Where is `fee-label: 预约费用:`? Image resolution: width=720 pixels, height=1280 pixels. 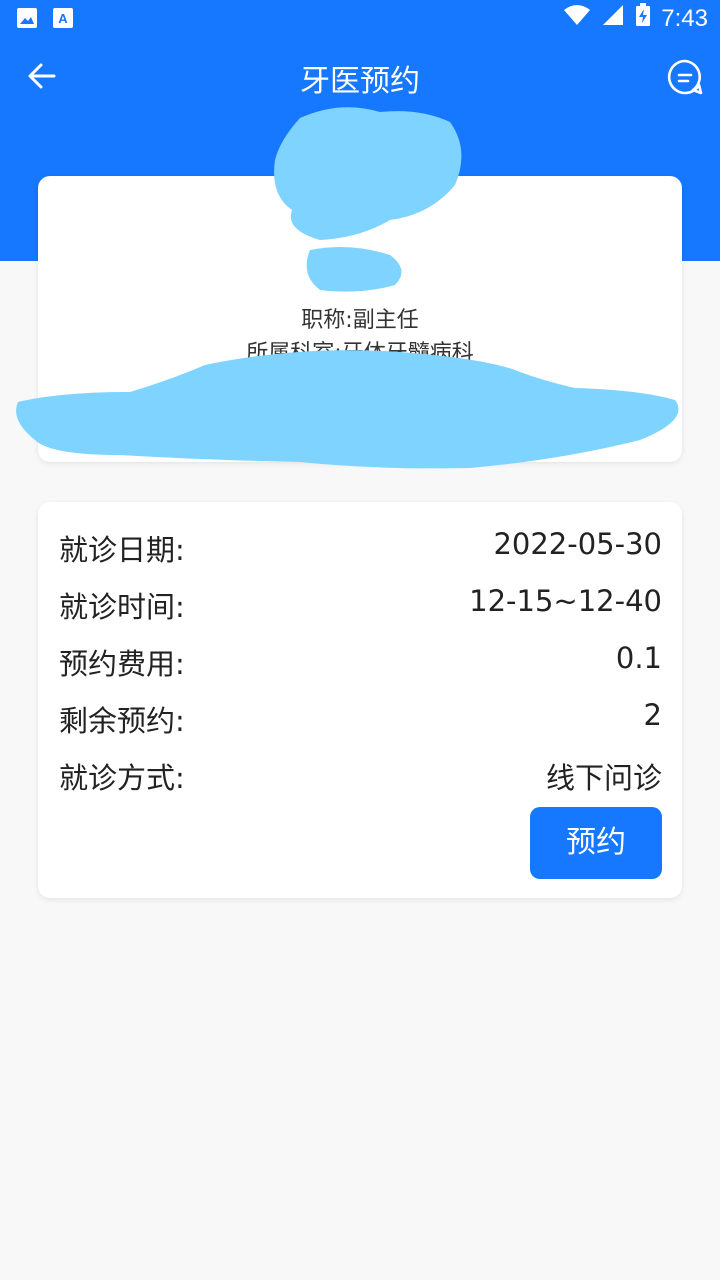
fee-label: 预约费用: is located at coordinates (122, 664).